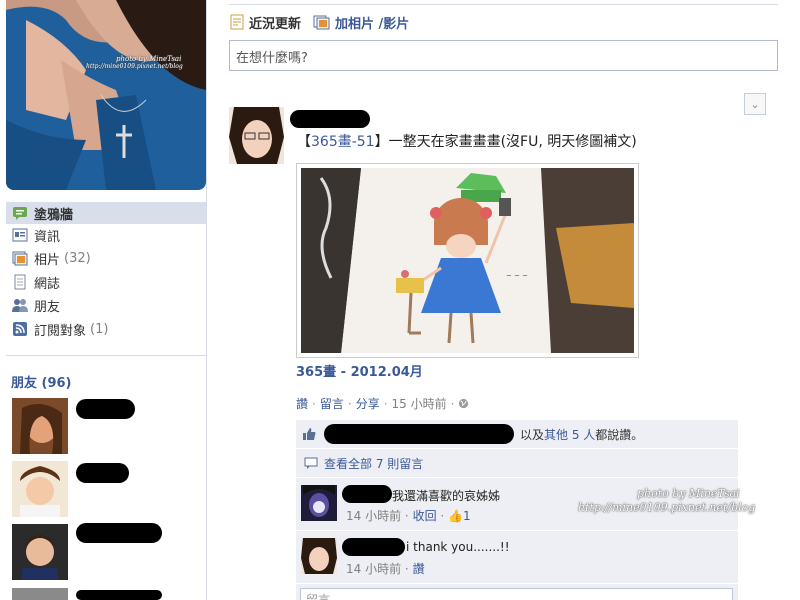 The height and width of the screenshot is (600, 800). Describe the element at coordinates (332, 403) in the screenshot. I see `comment-link: 留言` at that location.